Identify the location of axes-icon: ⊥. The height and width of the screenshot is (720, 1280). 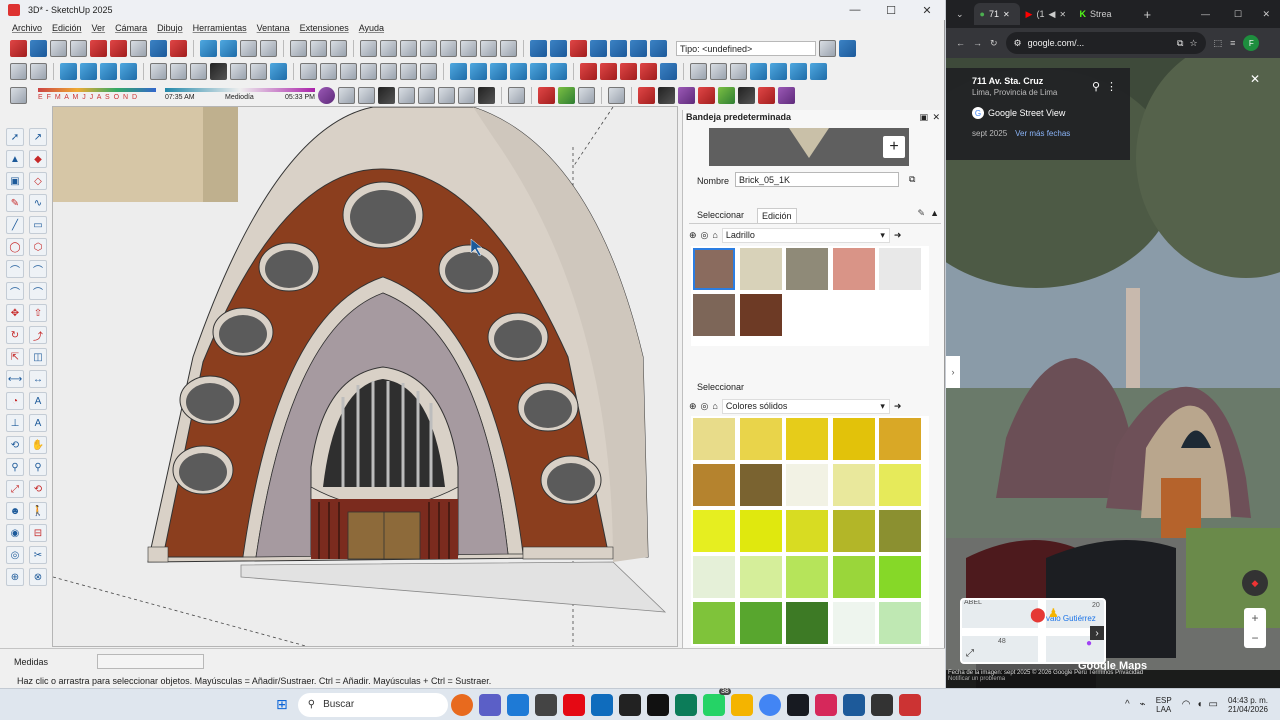
(15, 423).